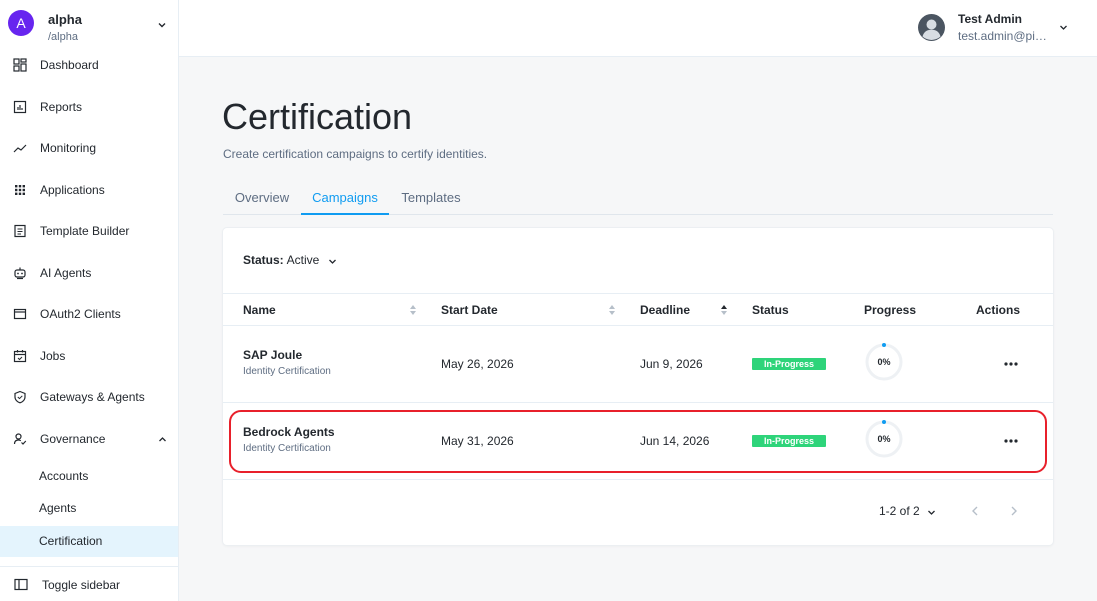  Describe the element at coordinates (899, 511) in the screenshot. I see `pagination-range: 1-2 of 2` at that location.